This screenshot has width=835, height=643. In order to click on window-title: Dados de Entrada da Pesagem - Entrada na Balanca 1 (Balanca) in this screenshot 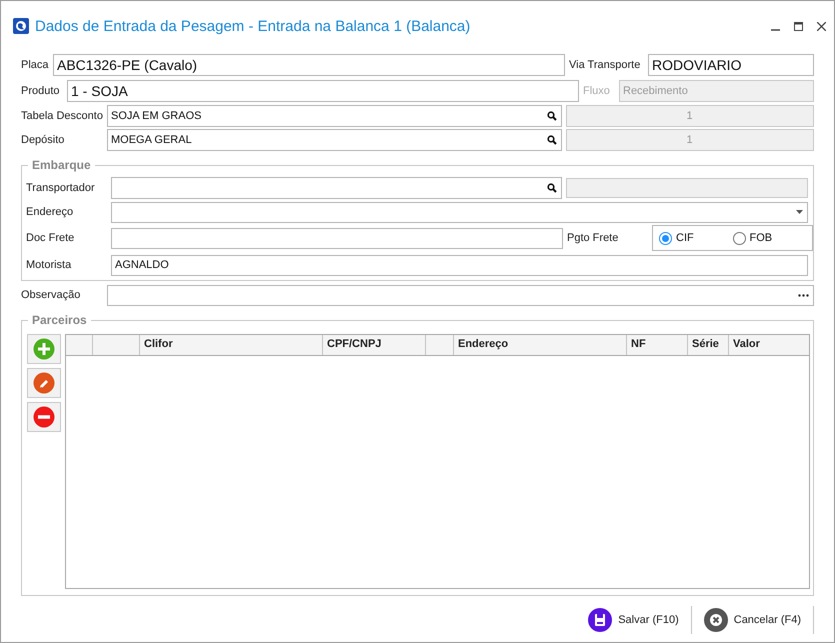, I will do `click(253, 26)`.